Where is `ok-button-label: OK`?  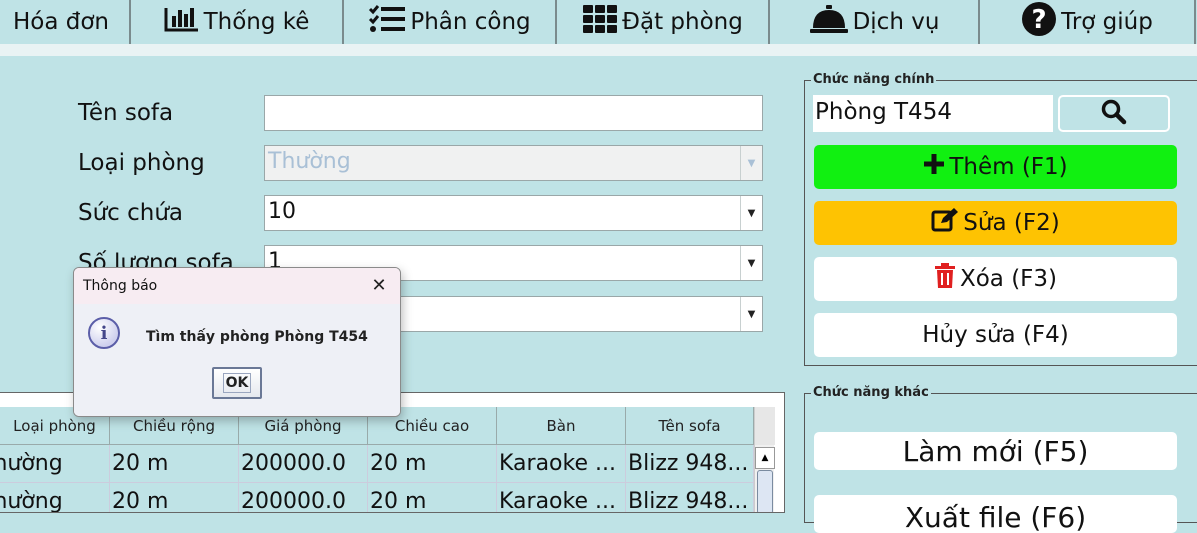 ok-button-label: OK is located at coordinates (237, 383).